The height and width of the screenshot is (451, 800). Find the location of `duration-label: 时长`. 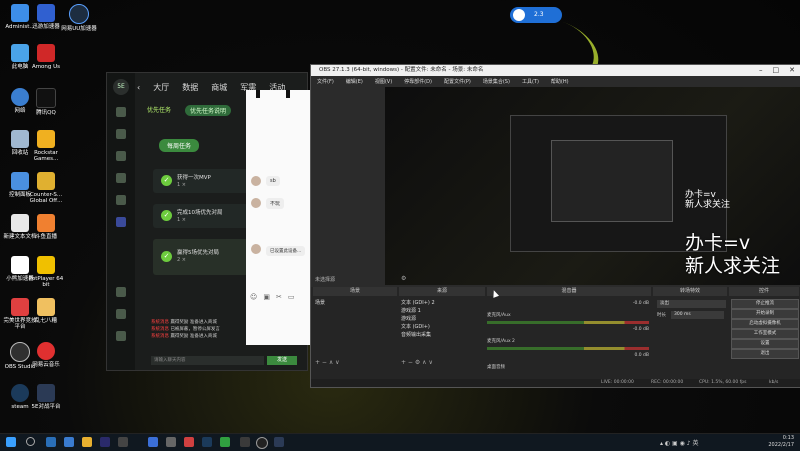

duration-label: 时长 is located at coordinates (661, 315).